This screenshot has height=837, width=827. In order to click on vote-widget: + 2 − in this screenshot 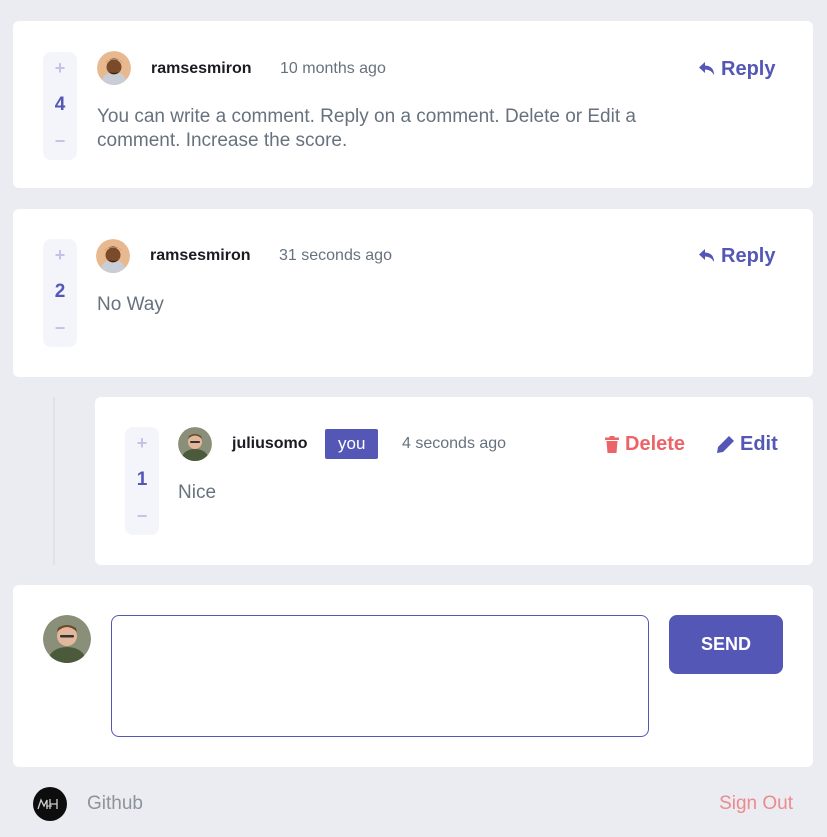, I will do `click(60, 293)`.